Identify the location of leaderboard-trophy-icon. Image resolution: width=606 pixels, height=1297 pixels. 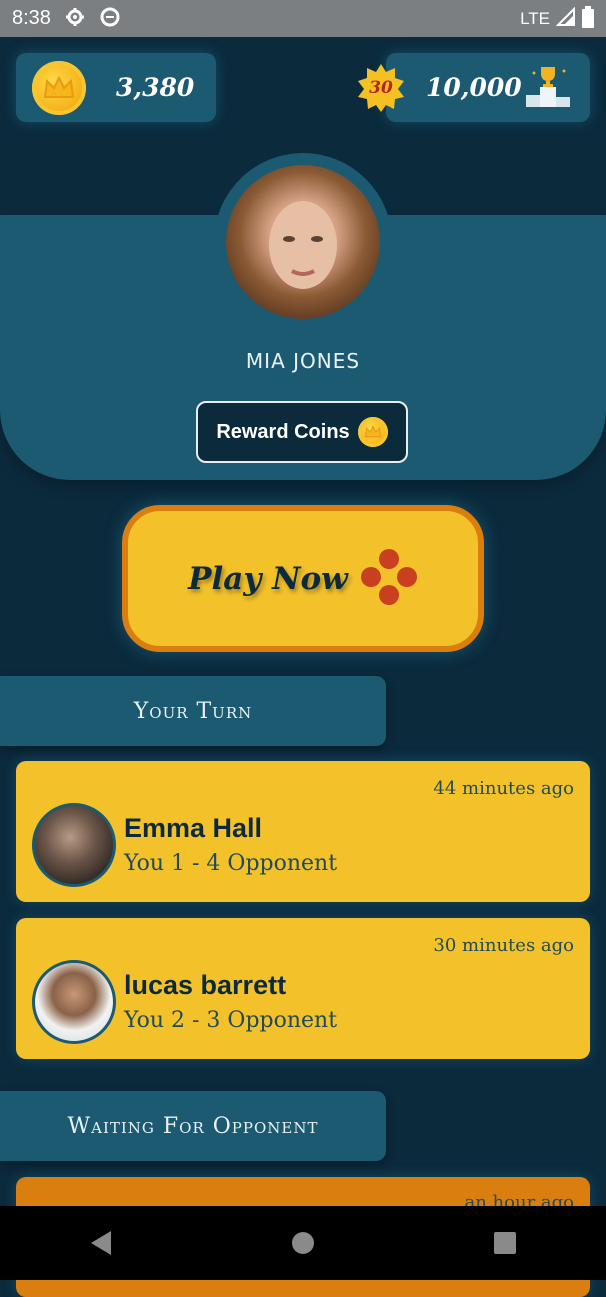
(549, 88).